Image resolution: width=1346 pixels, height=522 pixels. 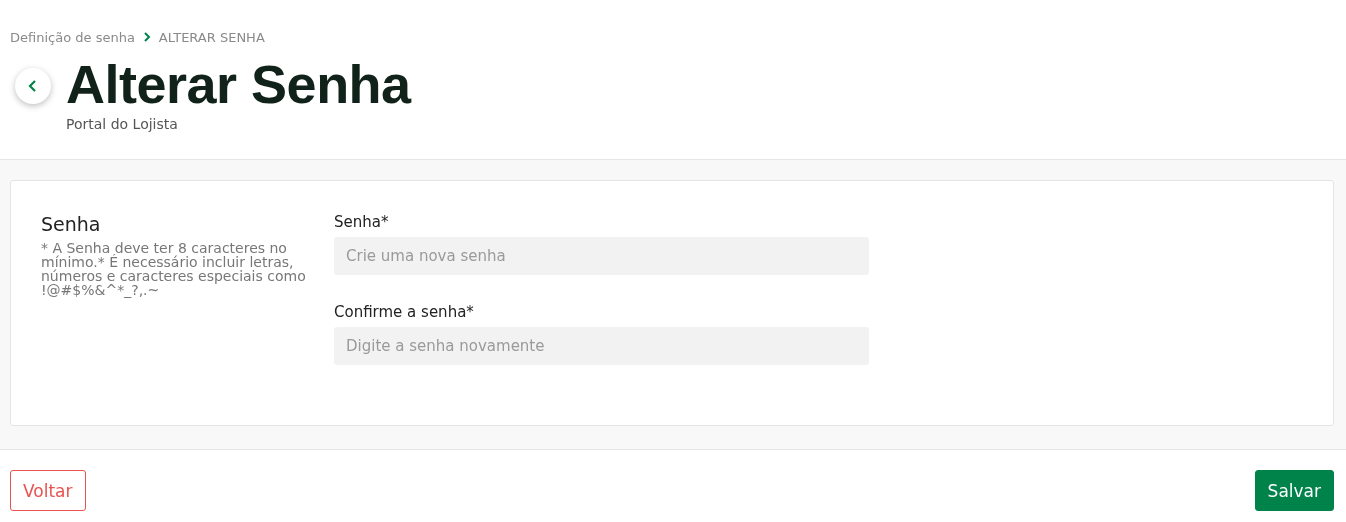 I want to click on field-label: Senha*, so click(x=362, y=222).